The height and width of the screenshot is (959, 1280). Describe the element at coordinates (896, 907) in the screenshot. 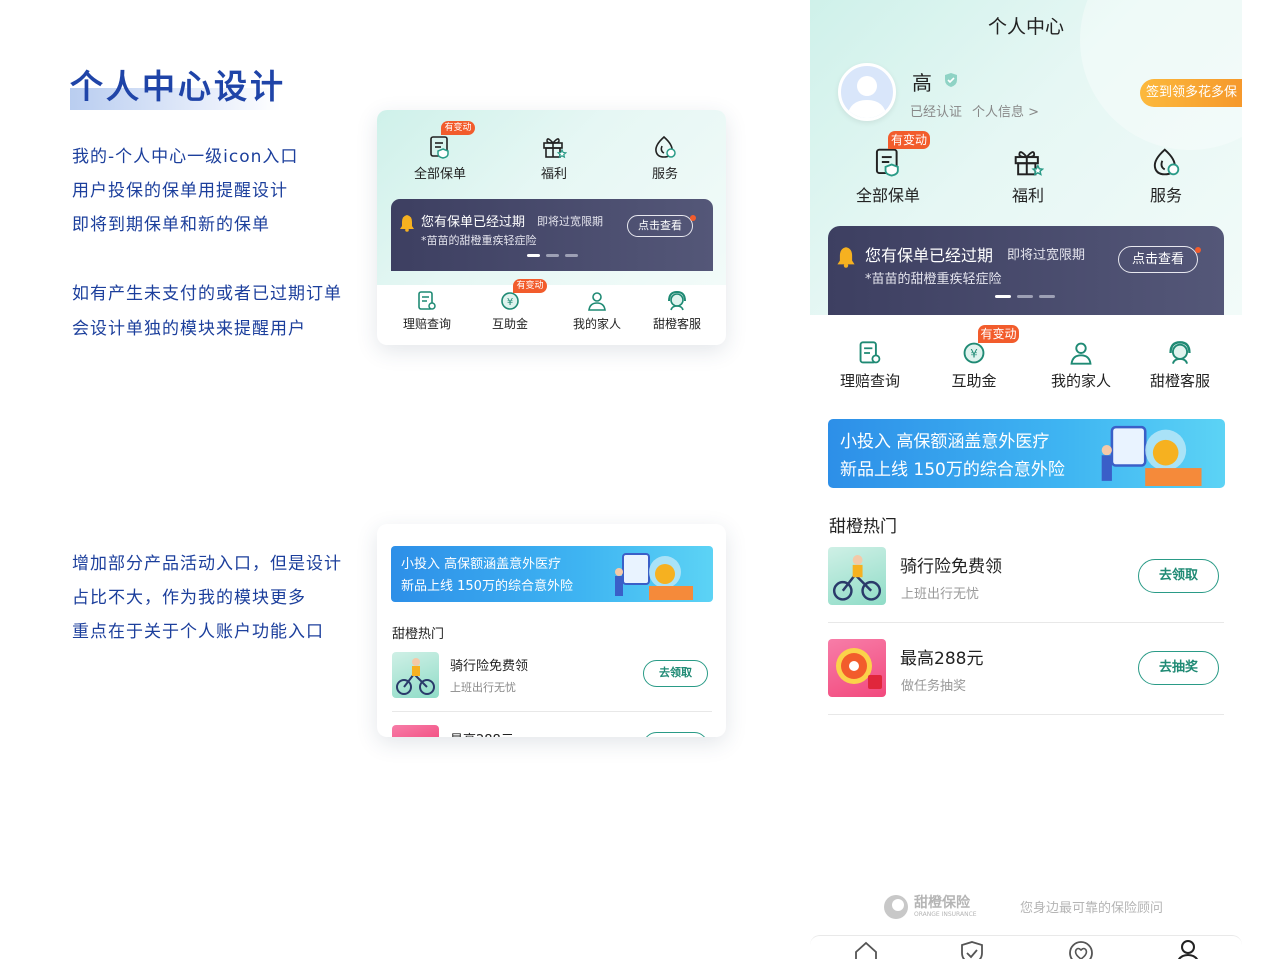

I see `brand-logo-icon` at that location.